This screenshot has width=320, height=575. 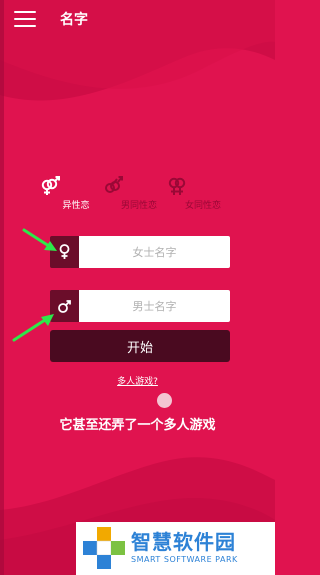 I want to click on hamburger-menu-icon, so click(x=25, y=19).